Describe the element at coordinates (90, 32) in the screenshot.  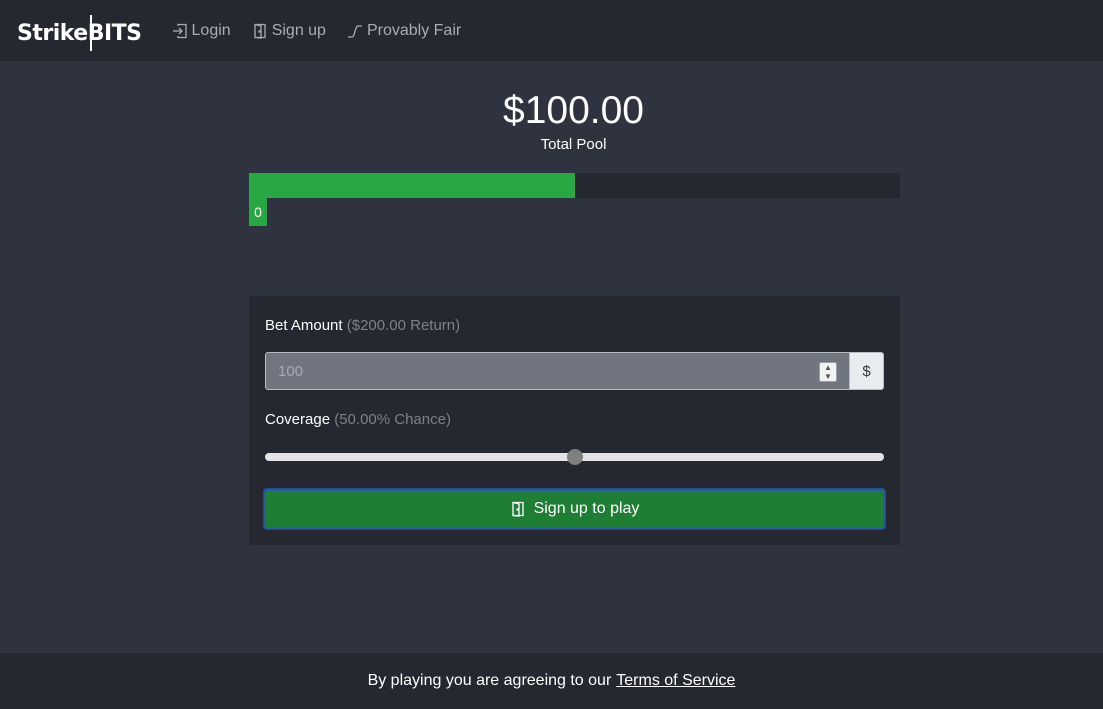
I see `crosshair-icon` at that location.